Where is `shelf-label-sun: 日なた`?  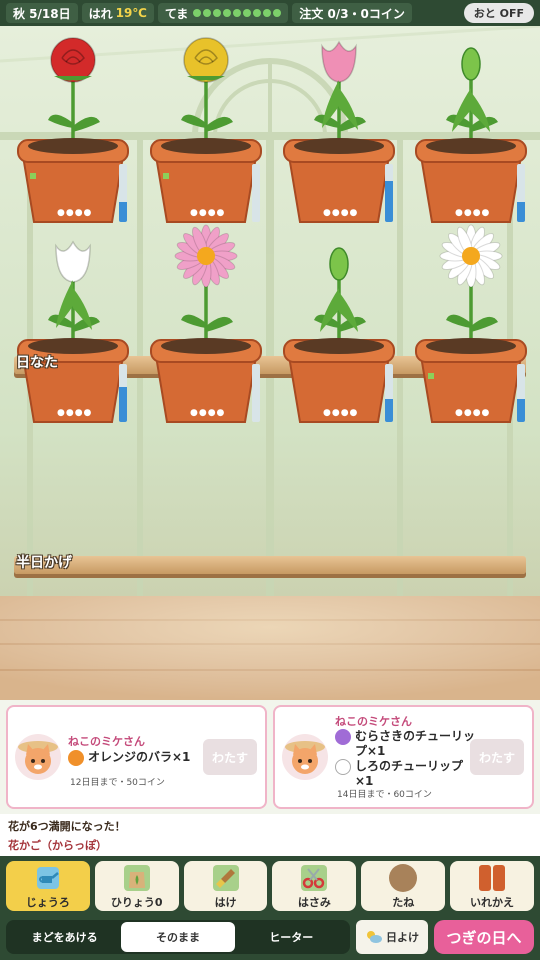
shelf-label-sun: 日なた is located at coordinates (37, 363).